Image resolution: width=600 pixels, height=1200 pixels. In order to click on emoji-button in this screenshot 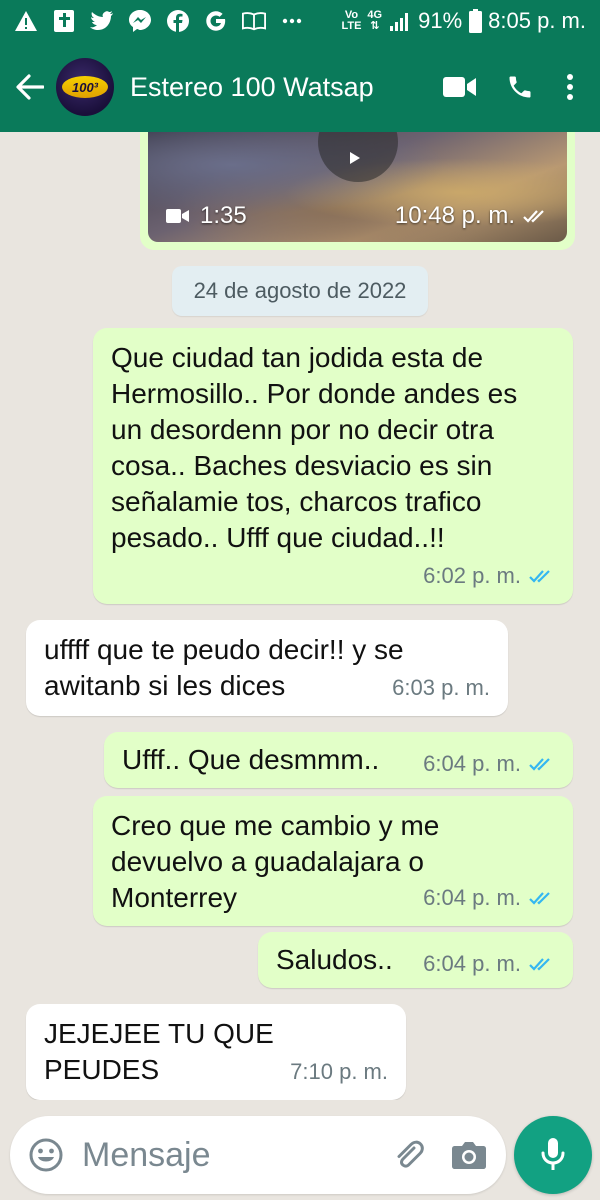, I will do `click(46, 1155)`.